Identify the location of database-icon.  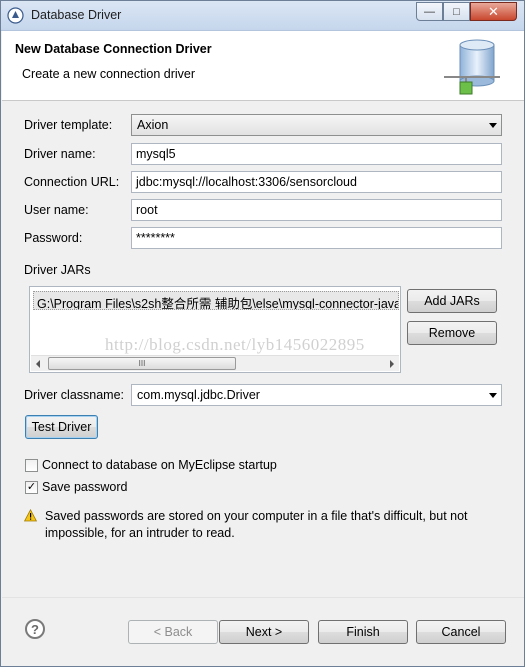
(472, 67).